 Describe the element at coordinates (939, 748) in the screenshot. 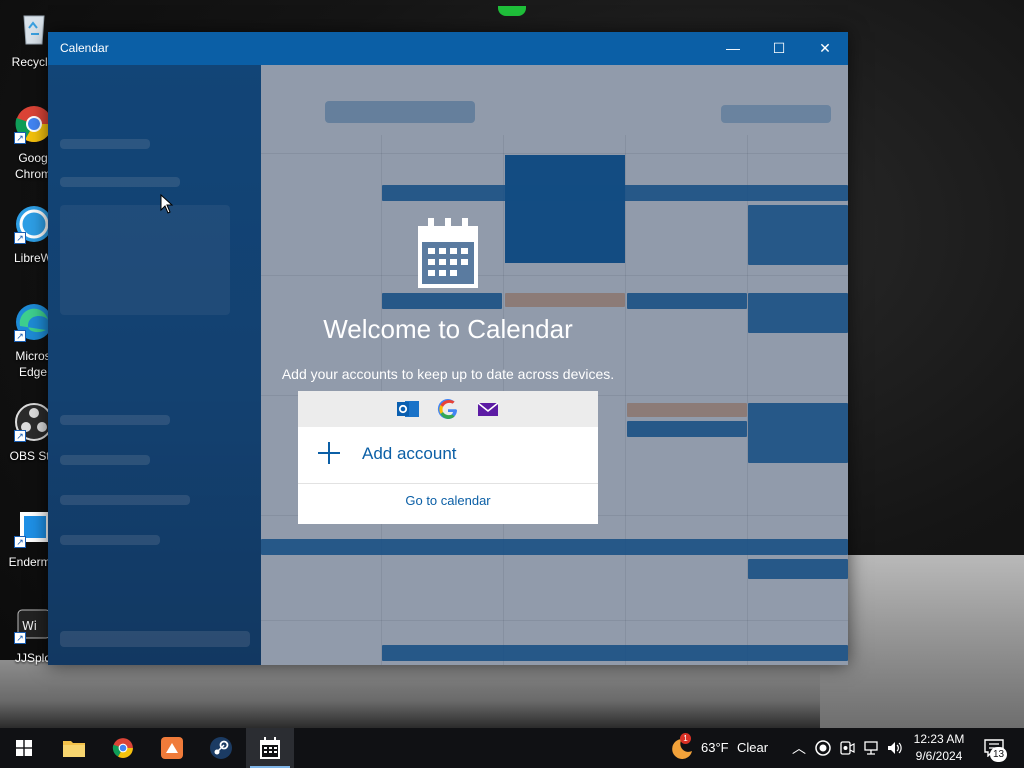

I see `clock: 12:23 AM 9/6/2024` at that location.